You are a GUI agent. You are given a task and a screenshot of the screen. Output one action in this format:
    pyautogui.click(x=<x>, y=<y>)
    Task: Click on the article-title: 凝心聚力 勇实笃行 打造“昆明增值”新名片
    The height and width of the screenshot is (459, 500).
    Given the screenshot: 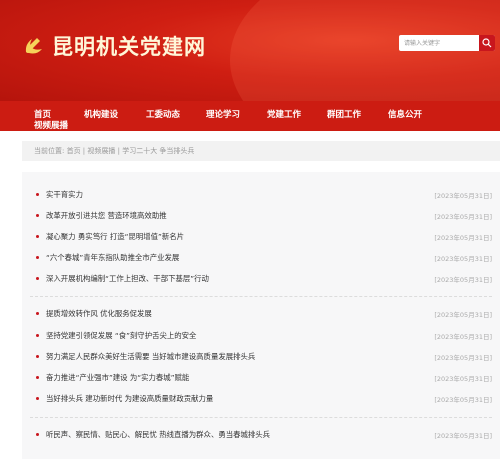 What is the action you would take?
    pyautogui.click(x=115, y=236)
    